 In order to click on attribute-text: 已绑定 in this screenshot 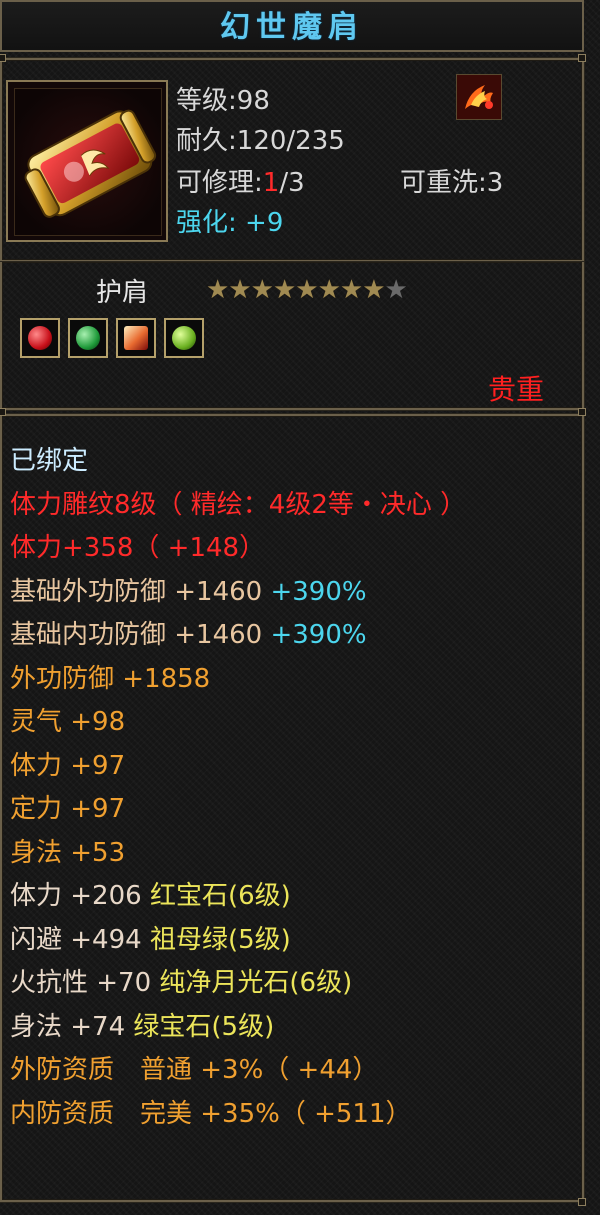, I will do `click(49, 461)`.